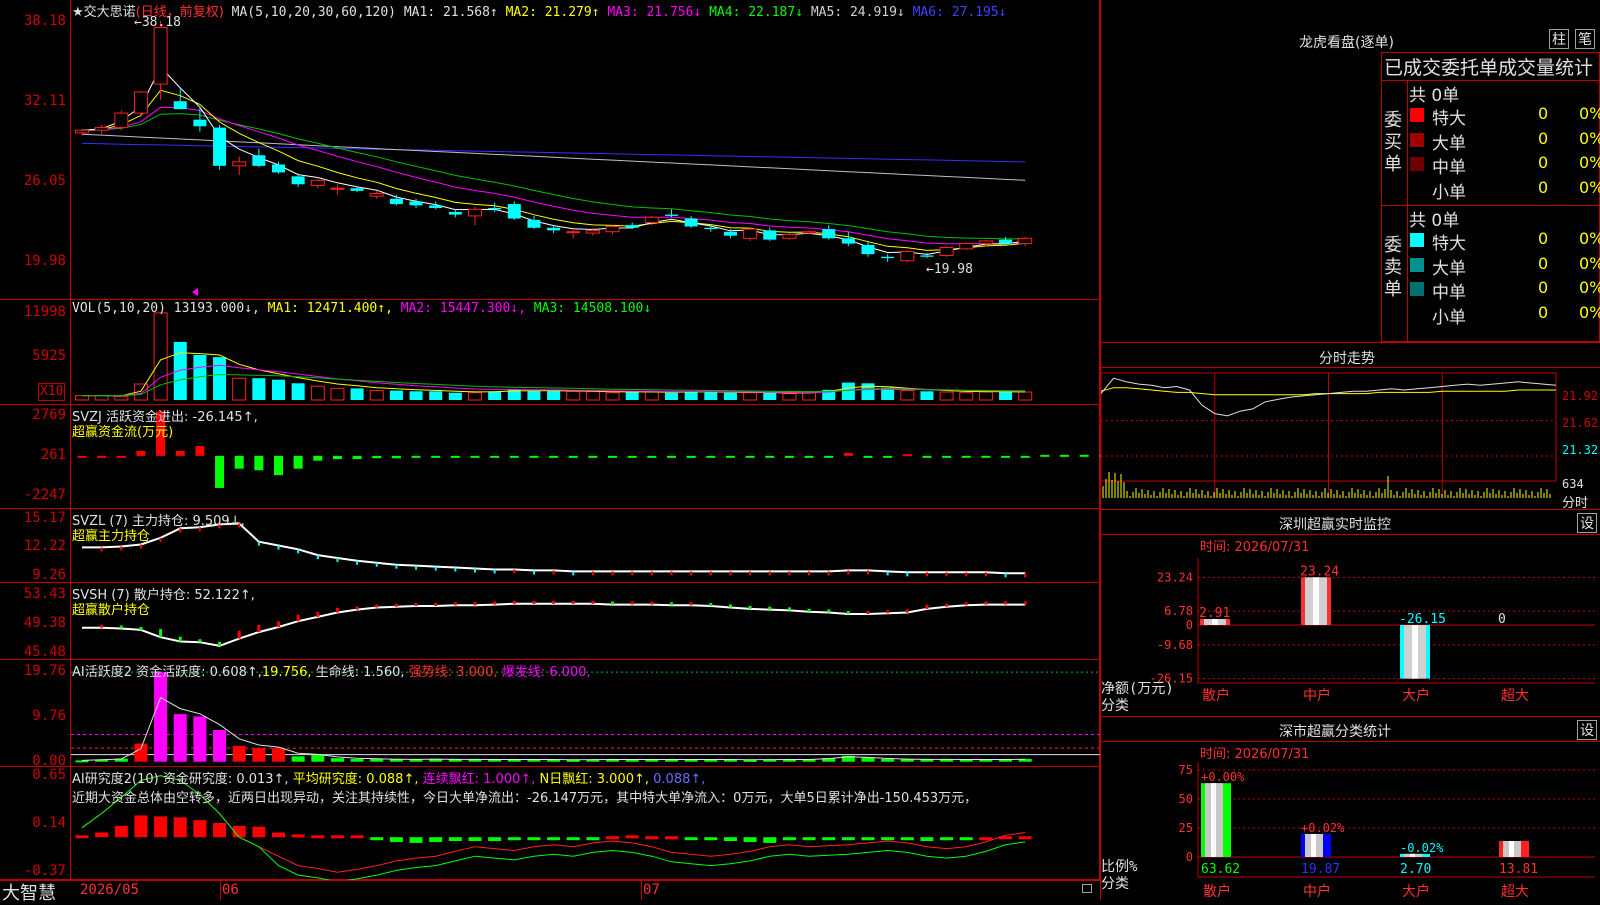 The image size is (1600, 905). What do you see at coordinates (1585, 39) in the screenshot?
I see `tick-mode-button: 笔` at bounding box center [1585, 39].